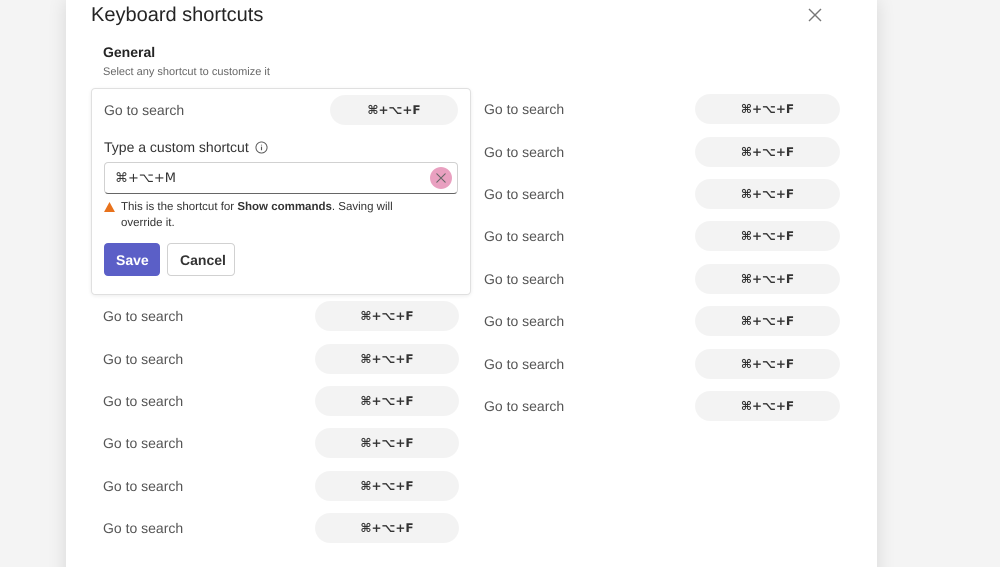 The image size is (1000, 567). Describe the element at coordinates (109, 207) in the screenshot. I see `warning-icon` at that location.